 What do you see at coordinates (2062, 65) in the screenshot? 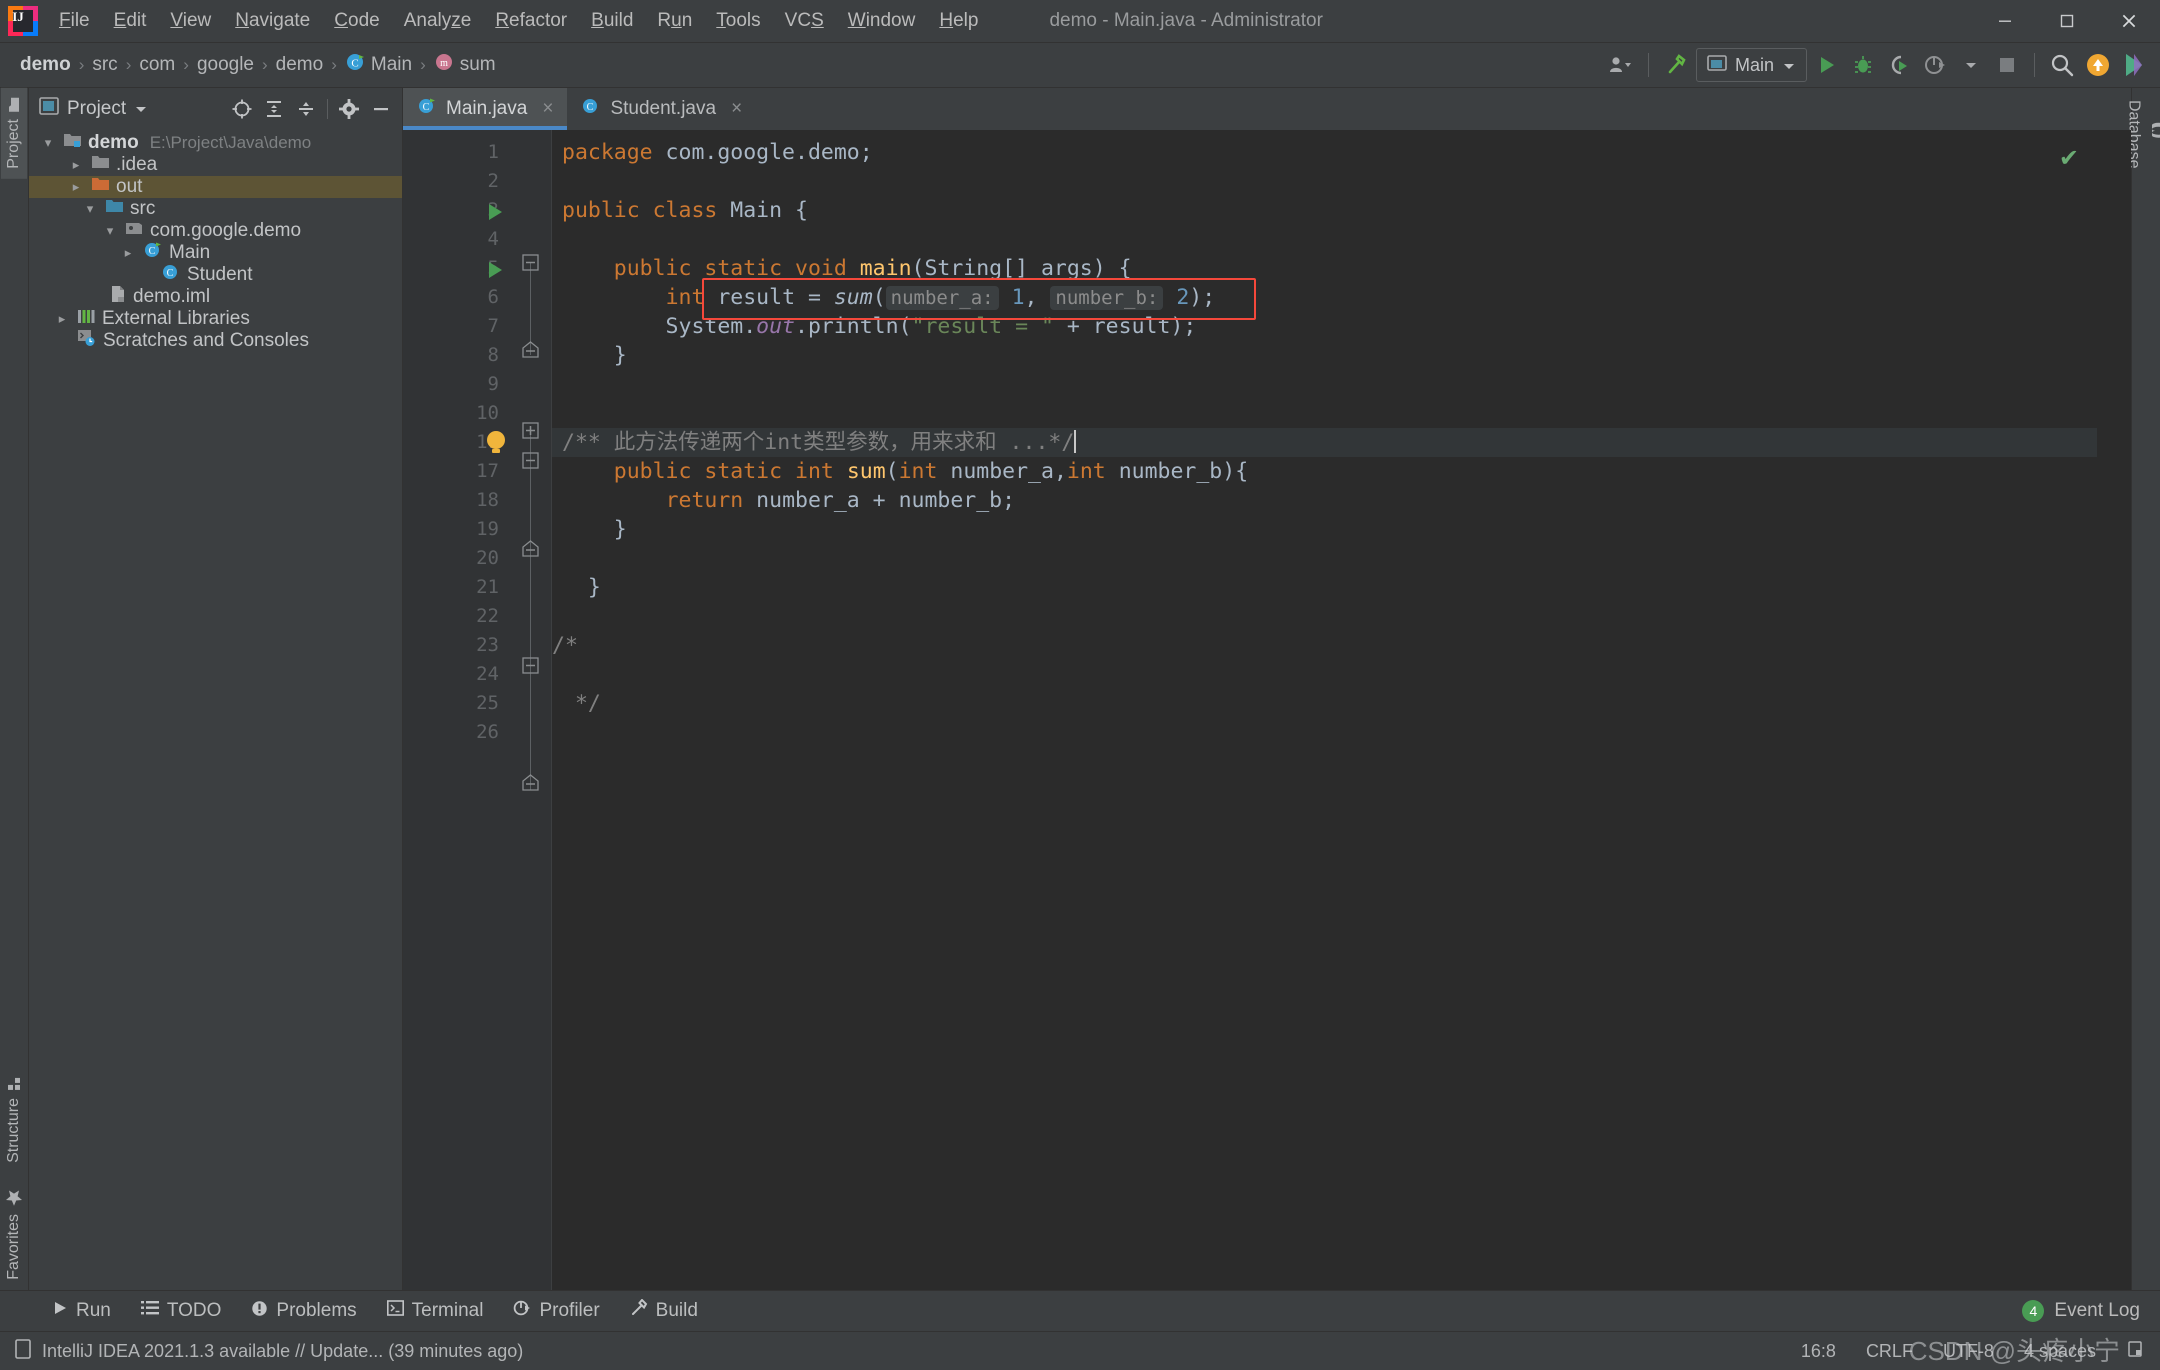
I see `search-everywhere-icon` at bounding box center [2062, 65].